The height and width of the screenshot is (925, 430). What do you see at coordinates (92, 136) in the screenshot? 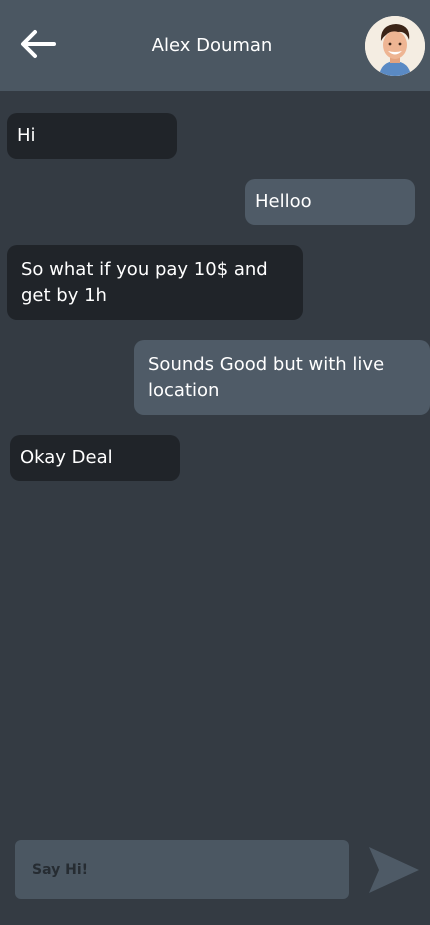
I see `message-bubble-received: Hi` at bounding box center [92, 136].